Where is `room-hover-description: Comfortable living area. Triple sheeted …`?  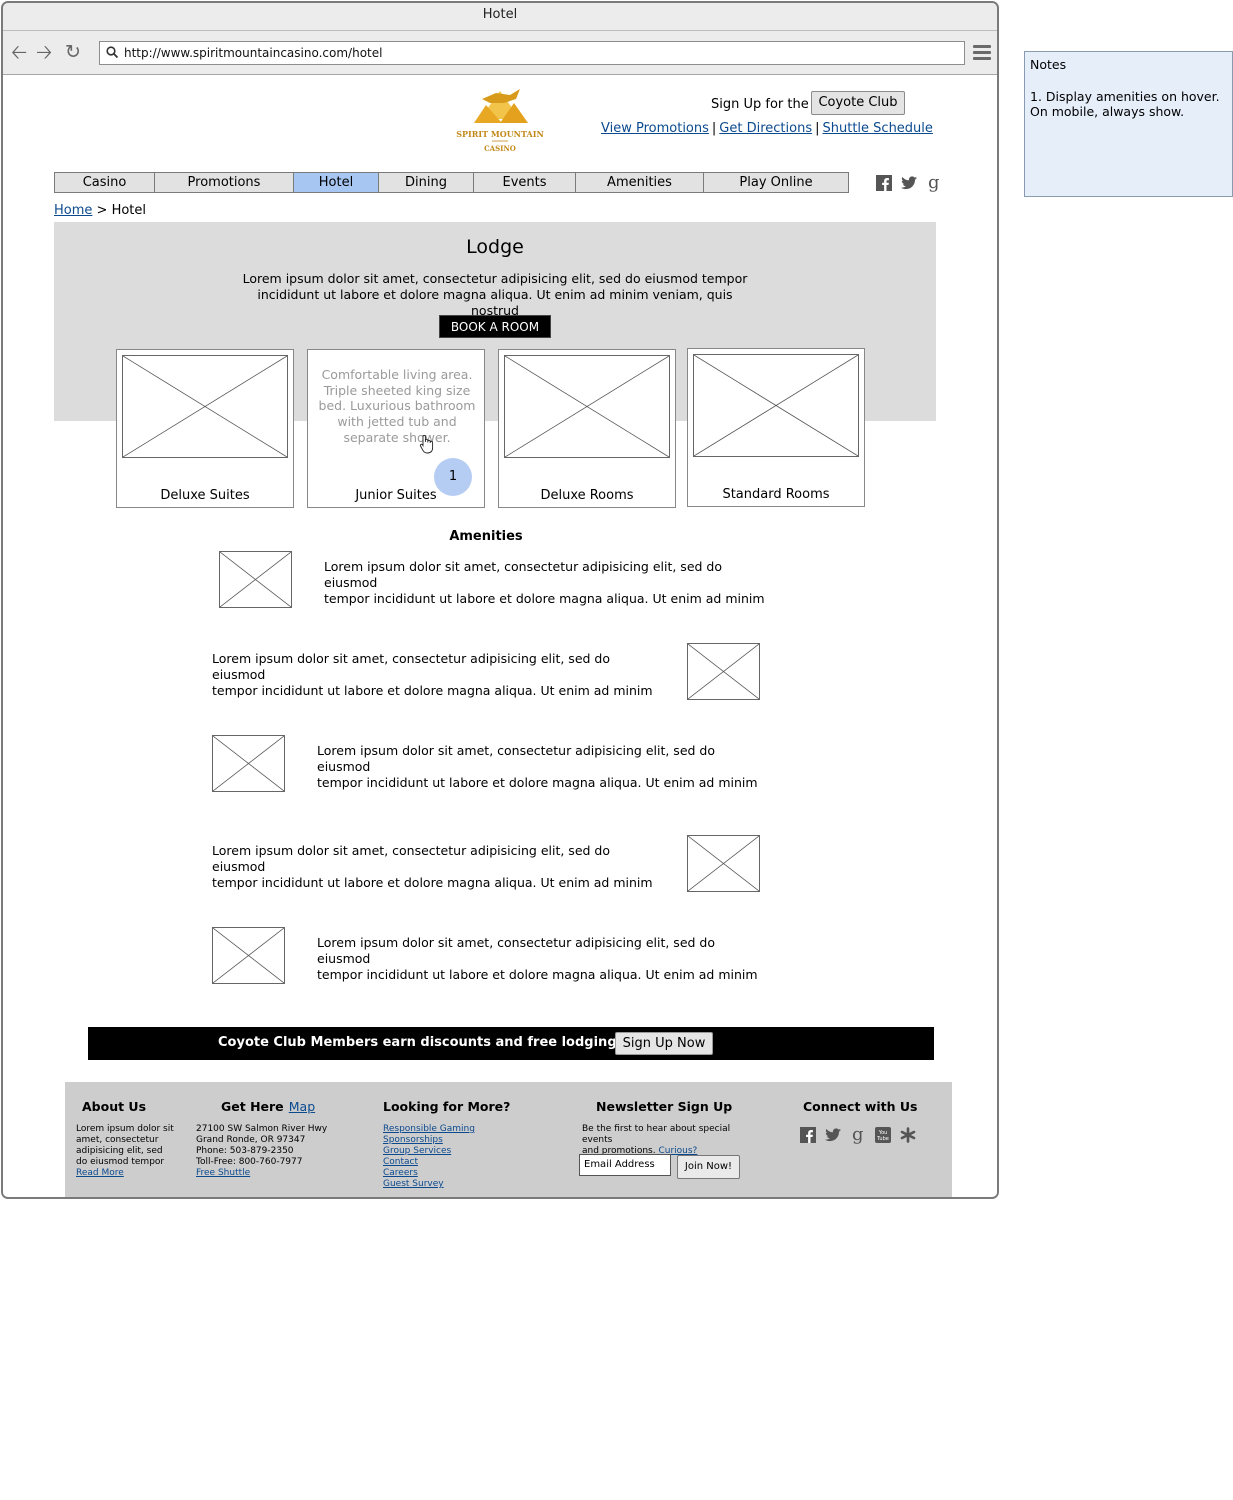
room-hover-description: Comfortable living area. Triple sheeted … is located at coordinates (397, 406).